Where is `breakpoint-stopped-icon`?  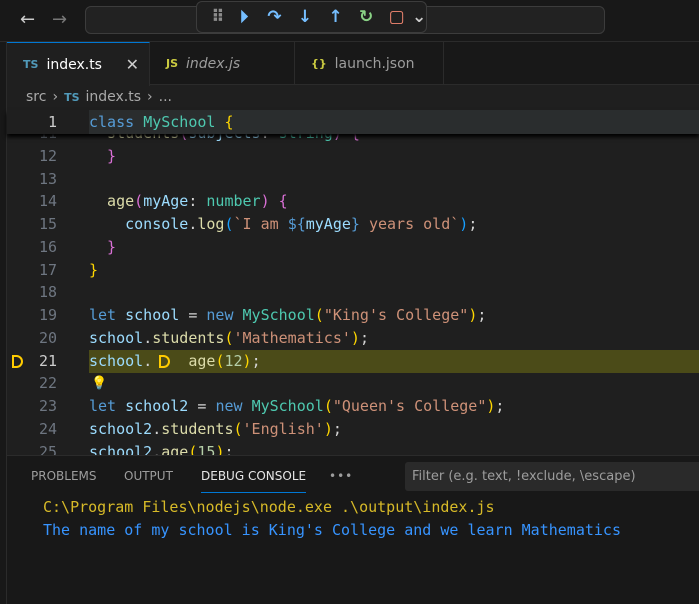 breakpoint-stopped-icon is located at coordinates (17, 361).